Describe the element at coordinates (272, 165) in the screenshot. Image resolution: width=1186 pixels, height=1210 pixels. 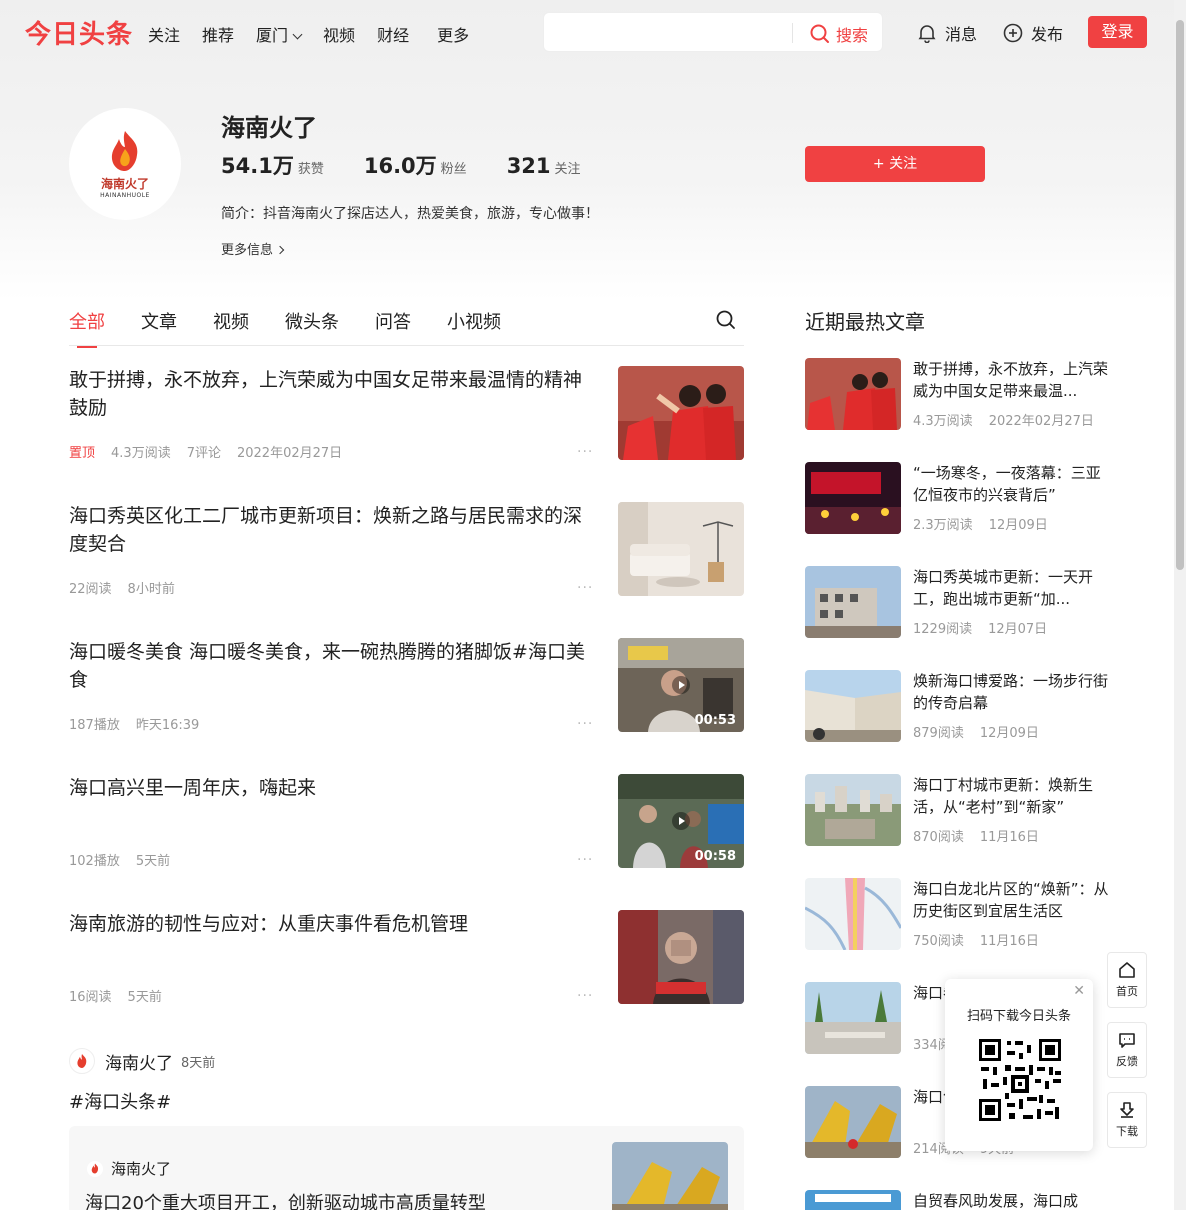
I see `stat-likes: 54.1万 获赞` at that location.